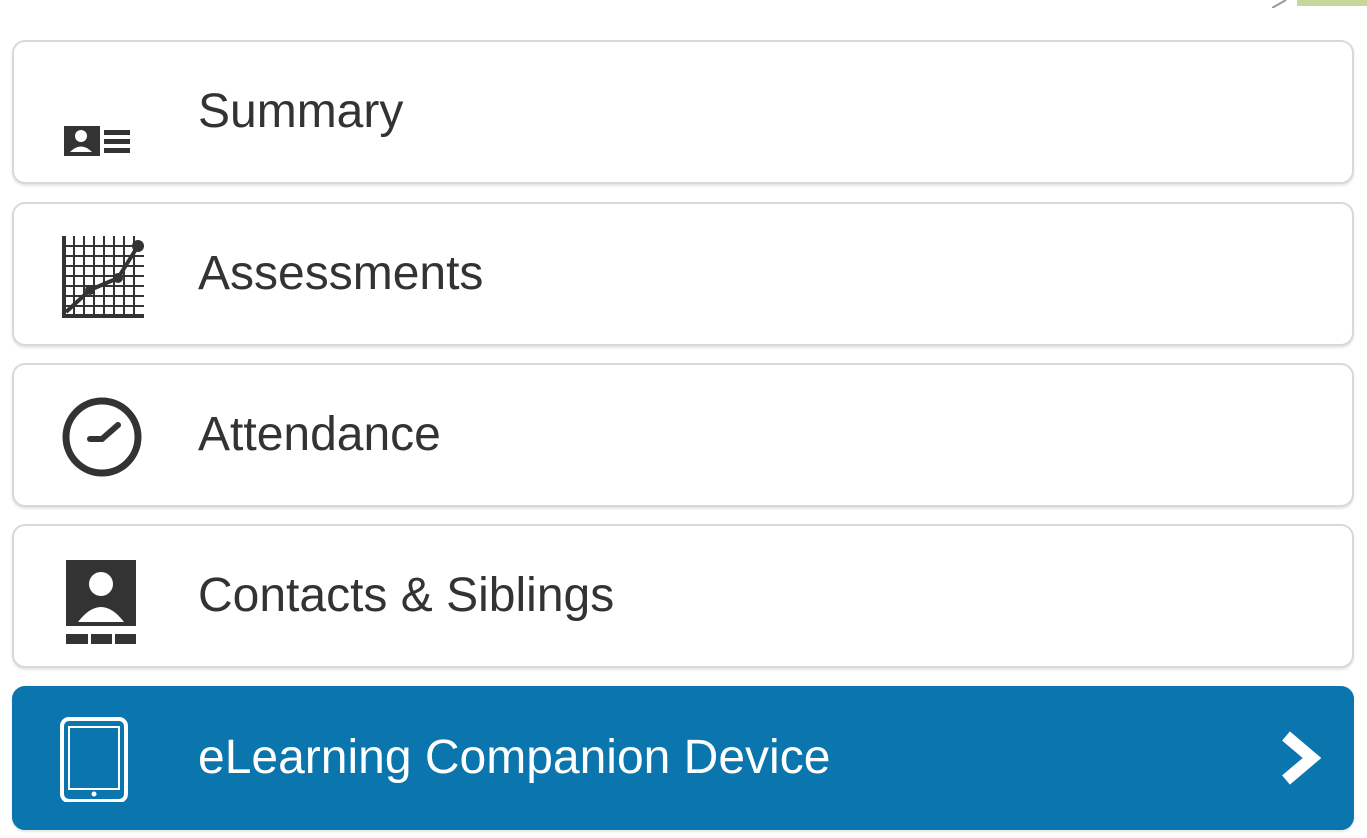 This screenshot has height=838, width=1367. Describe the element at coordinates (1302, 758) in the screenshot. I see `chevron-right-icon` at that location.